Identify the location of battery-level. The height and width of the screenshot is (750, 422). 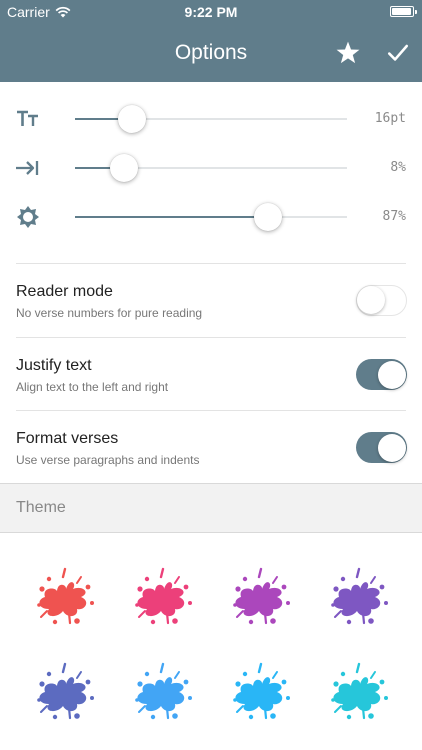
(401, 11).